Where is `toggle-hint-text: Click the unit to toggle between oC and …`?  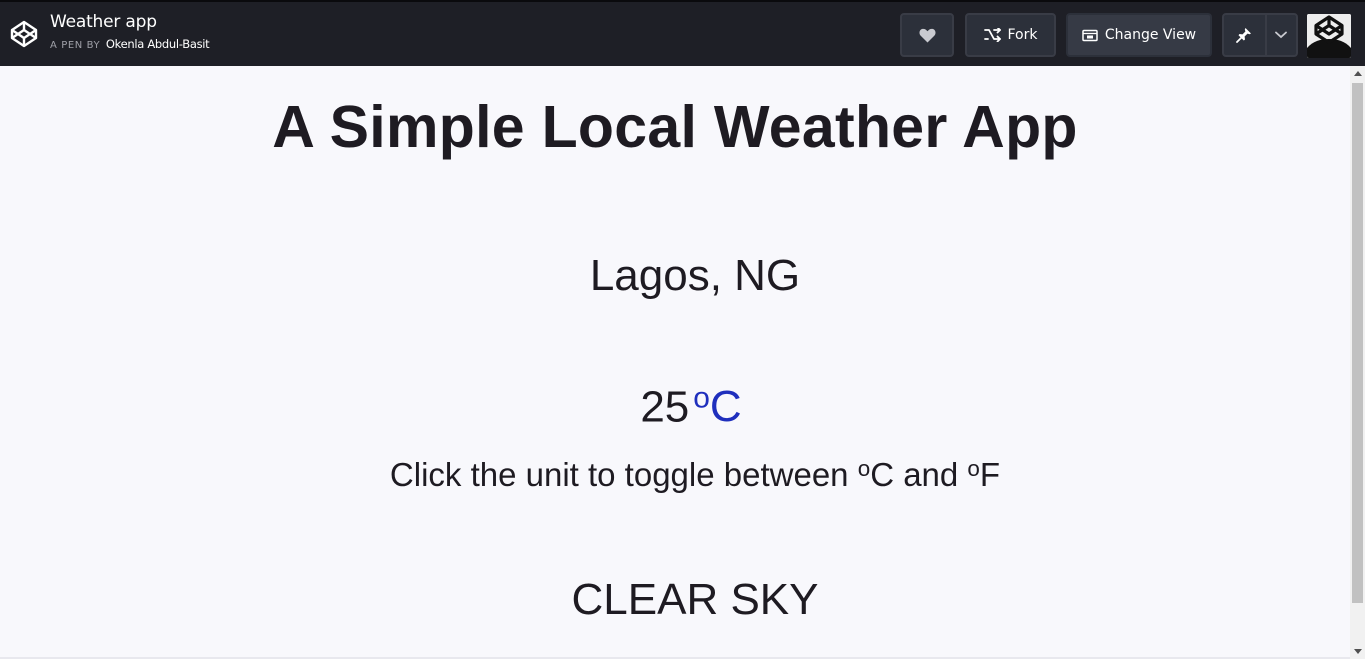
toggle-hint-text: Click the unit to toggle between oC and … is located at coordinates (682, 475).